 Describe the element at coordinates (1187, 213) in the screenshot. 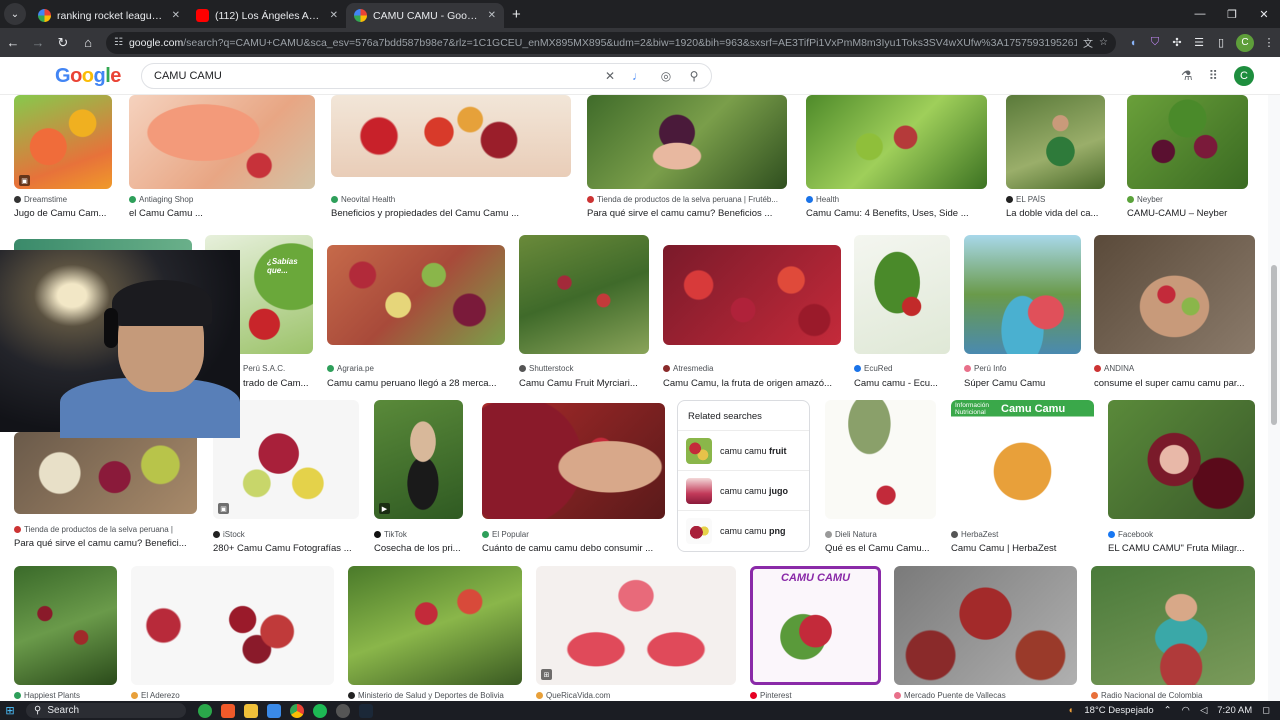

I see `result-caption: CAMU-CAMU – Neyber` at that location.